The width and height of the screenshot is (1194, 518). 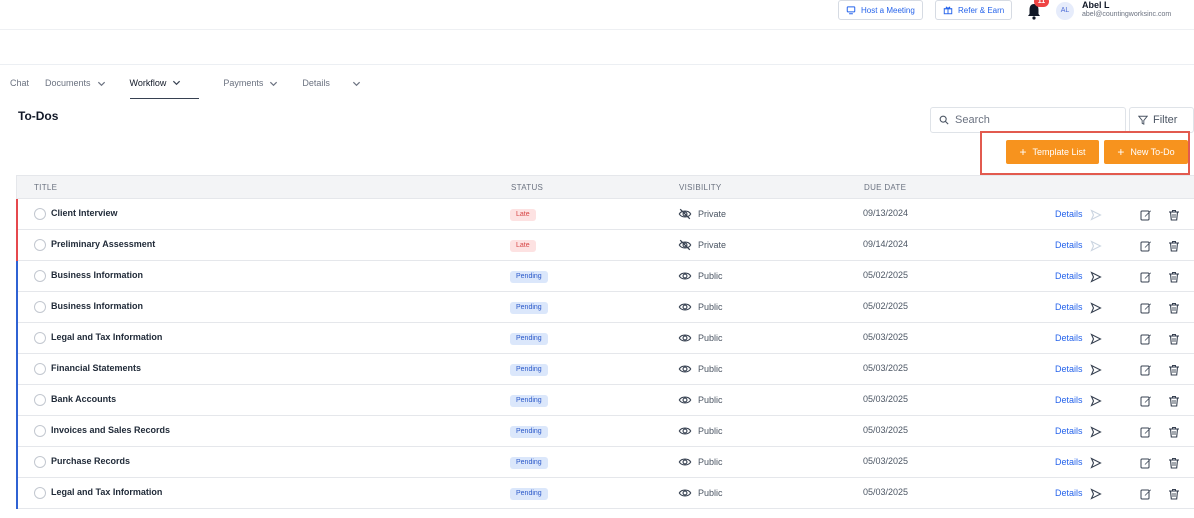 I want to click on search-input, so click(x=1035, y=120).